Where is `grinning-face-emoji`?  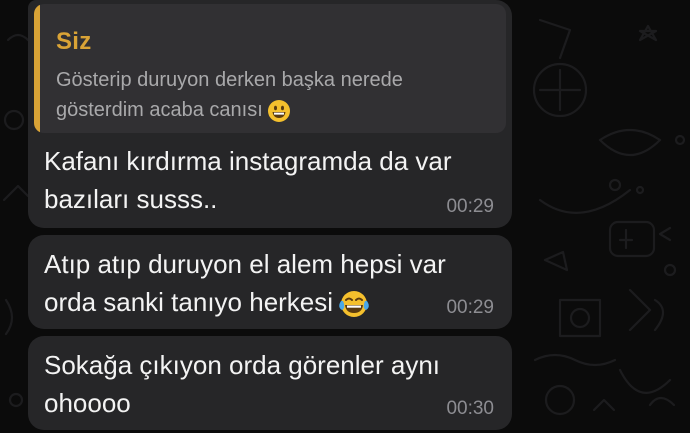 grinning-face-emoji is located at coordinates (279, 111).